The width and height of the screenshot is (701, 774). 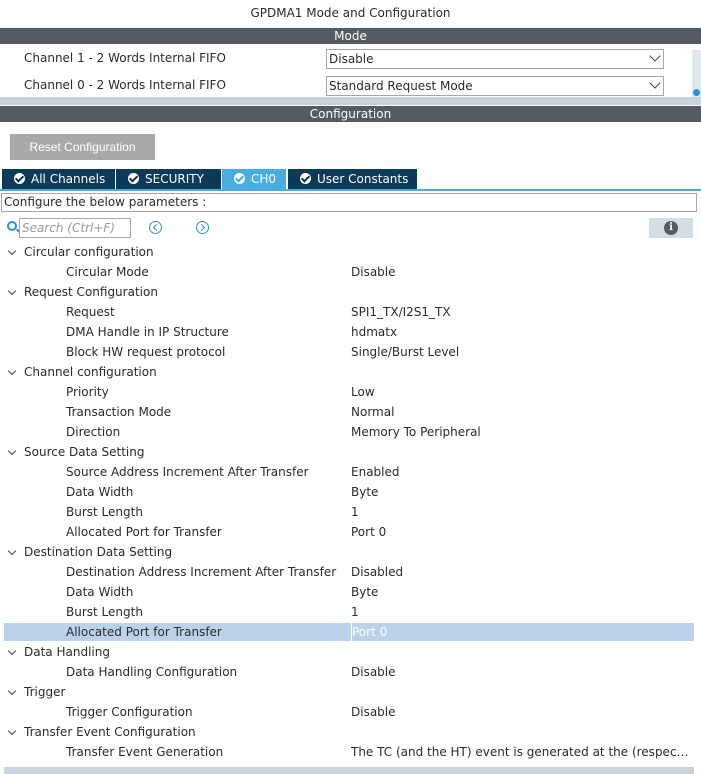 What do you see at coordinates (119, 412) in the screenshot?
I see `parameter-label: Transaction Mode` at bounding box center [119, 412].